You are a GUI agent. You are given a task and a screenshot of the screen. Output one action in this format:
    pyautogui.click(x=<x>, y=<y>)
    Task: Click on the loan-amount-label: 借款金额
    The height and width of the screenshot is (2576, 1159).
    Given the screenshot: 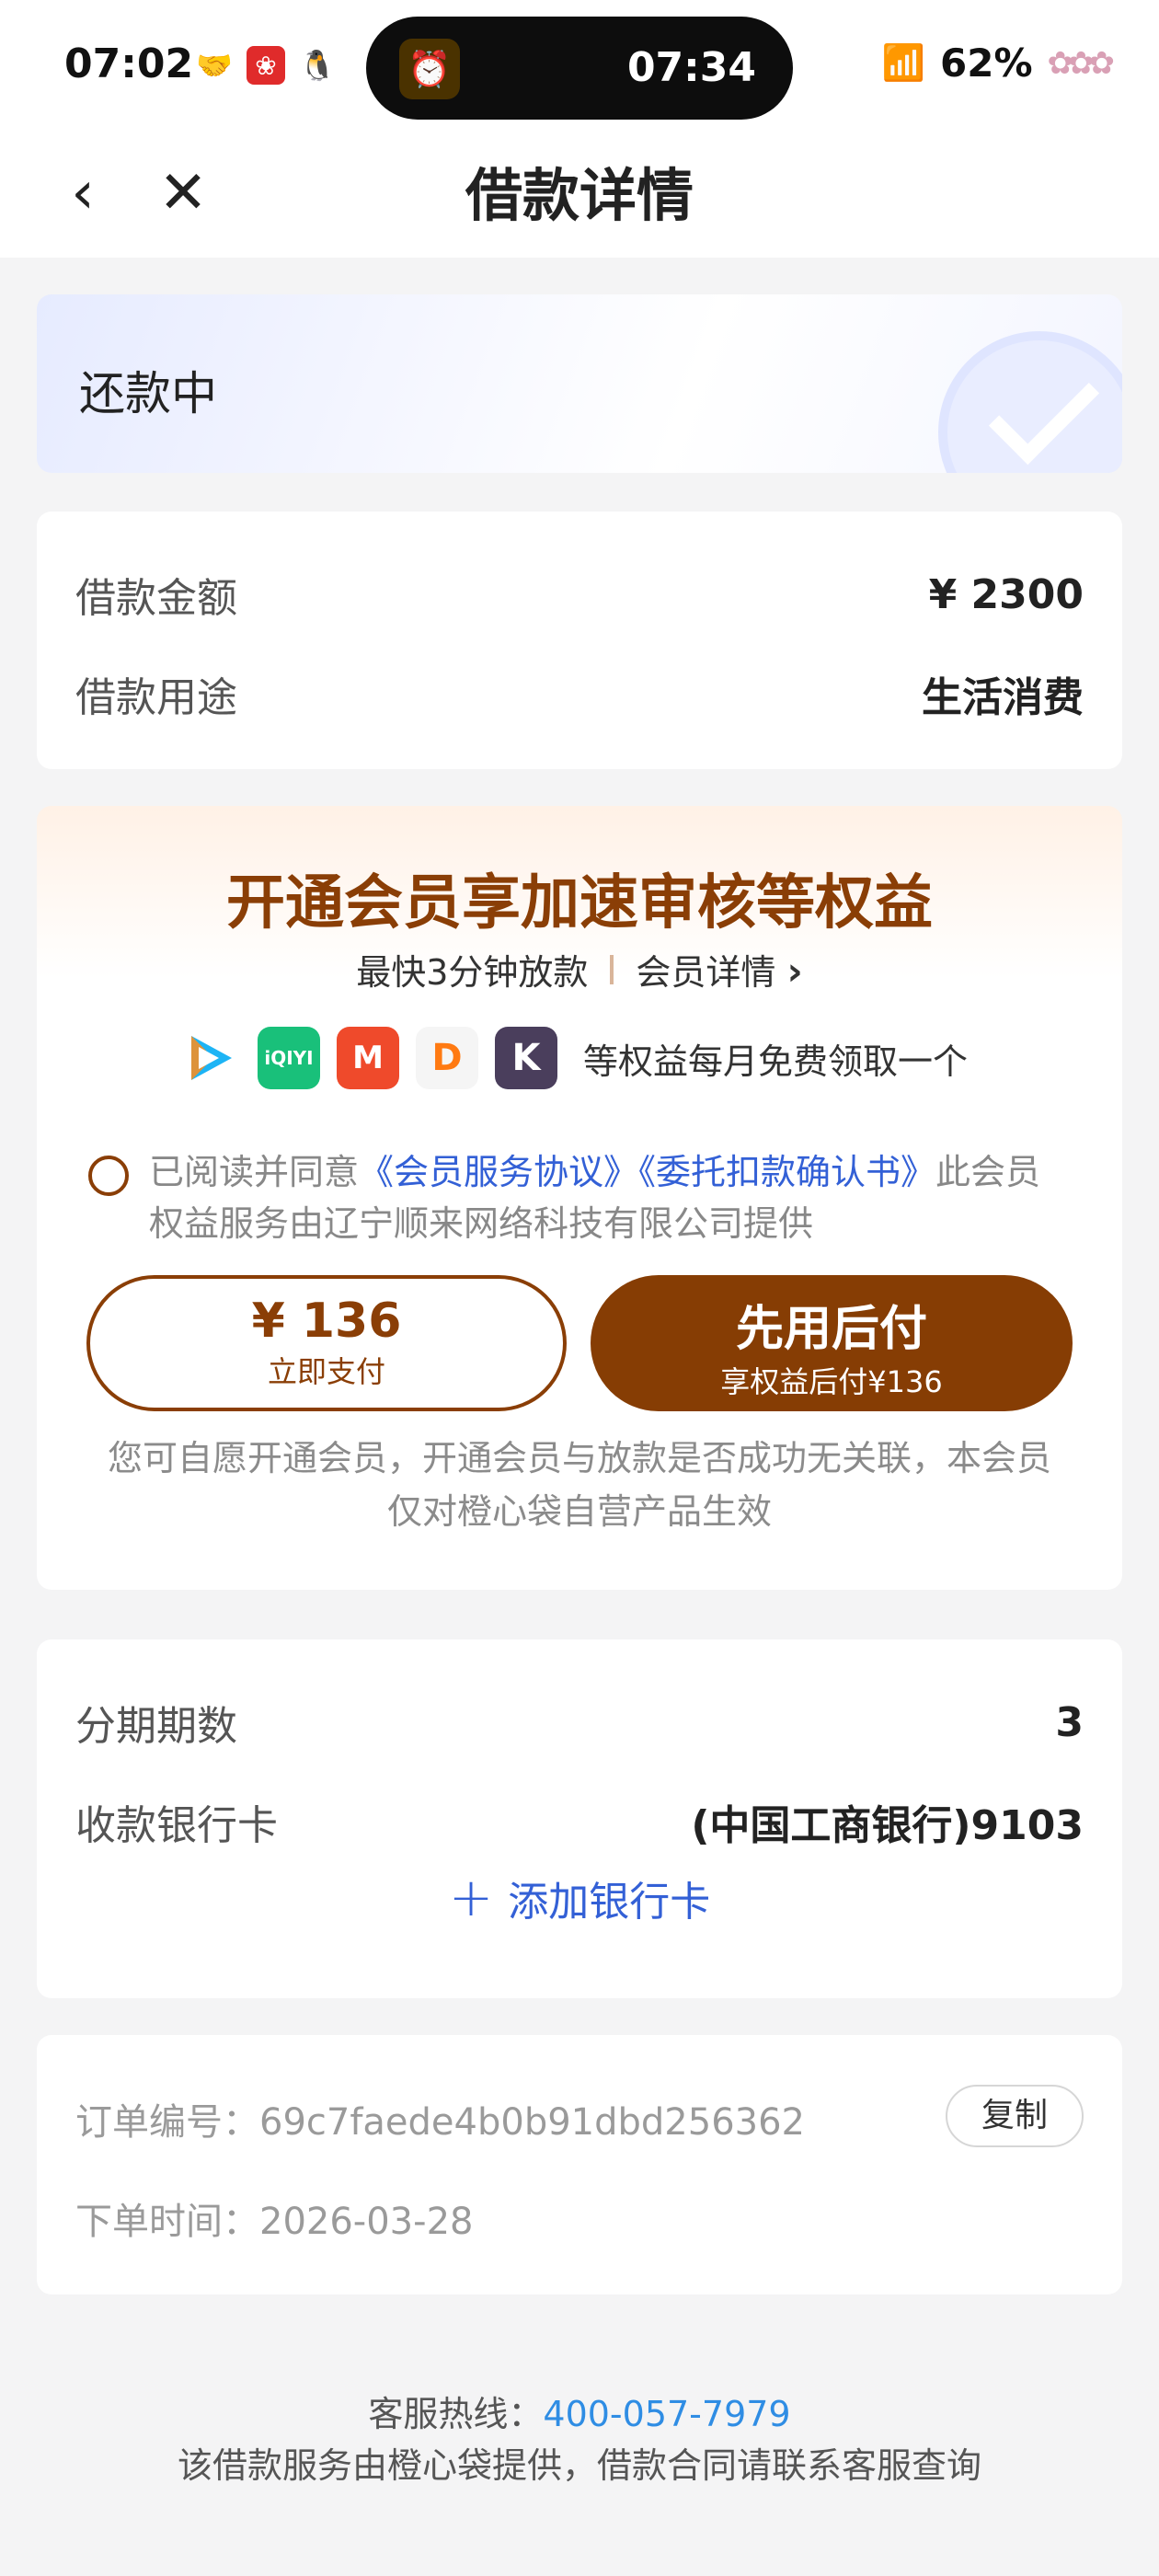 What is the action you would take?
    pyautogui.click(x=156, y=598)
    